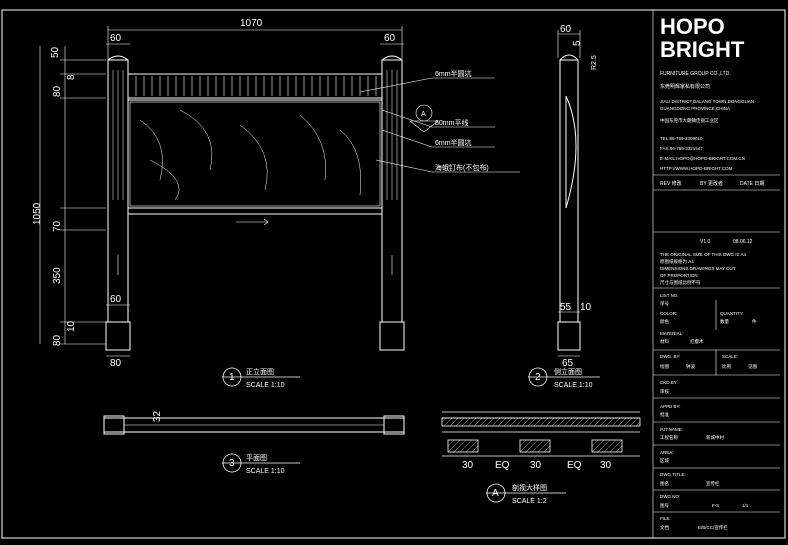  Describe the element at coordinates (664, 483) in the screenshot. I see `title-cn: 图名` at that location.